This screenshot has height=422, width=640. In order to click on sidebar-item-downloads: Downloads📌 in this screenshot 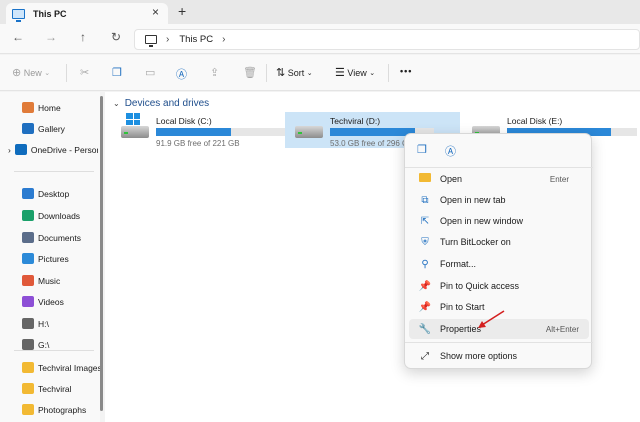, I will do `click(61, 215)`.